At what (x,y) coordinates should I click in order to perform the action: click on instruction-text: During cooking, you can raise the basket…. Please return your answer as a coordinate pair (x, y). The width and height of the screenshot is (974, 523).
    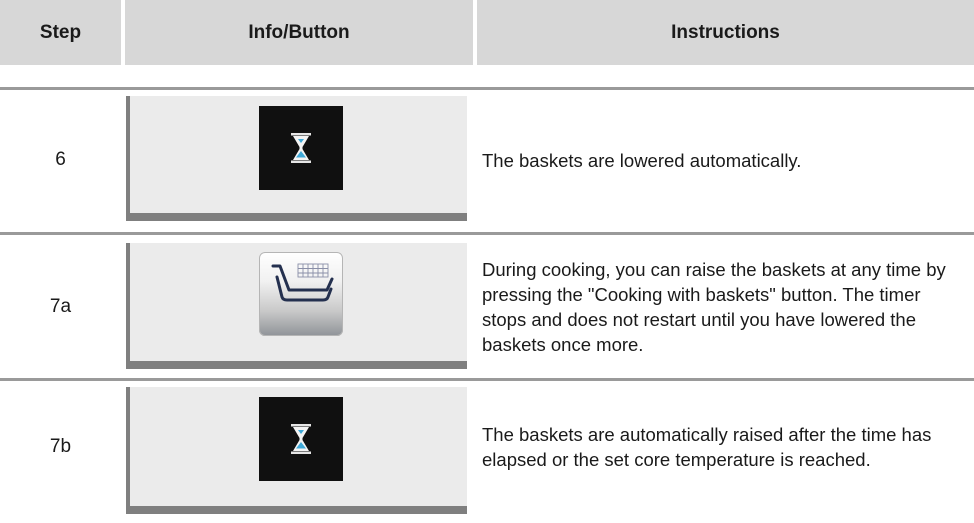
    Looking at the image, I should click on (714, 306).